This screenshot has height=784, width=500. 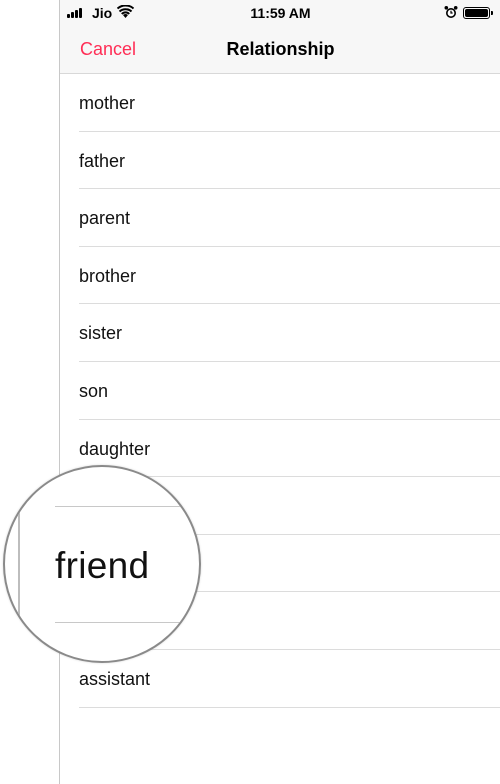 I want to click on list-item-label: brother, so click(x=108, y=275).